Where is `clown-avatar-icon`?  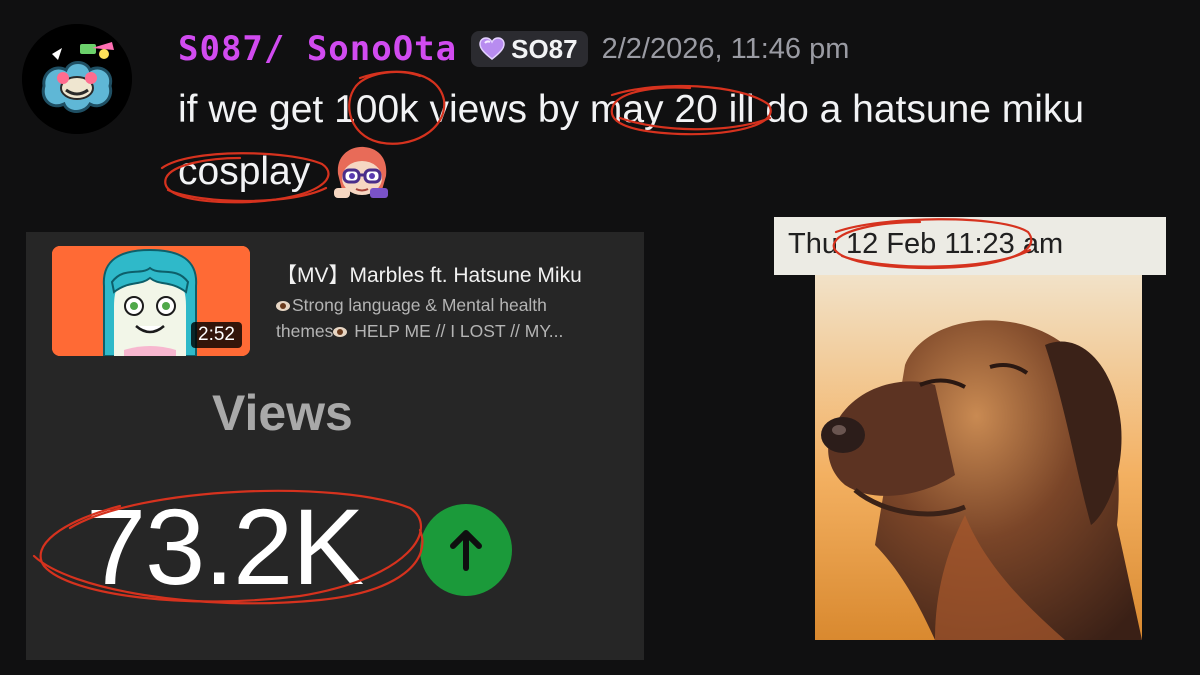
clown-avatar-icon is located at coordinates (77, 79).